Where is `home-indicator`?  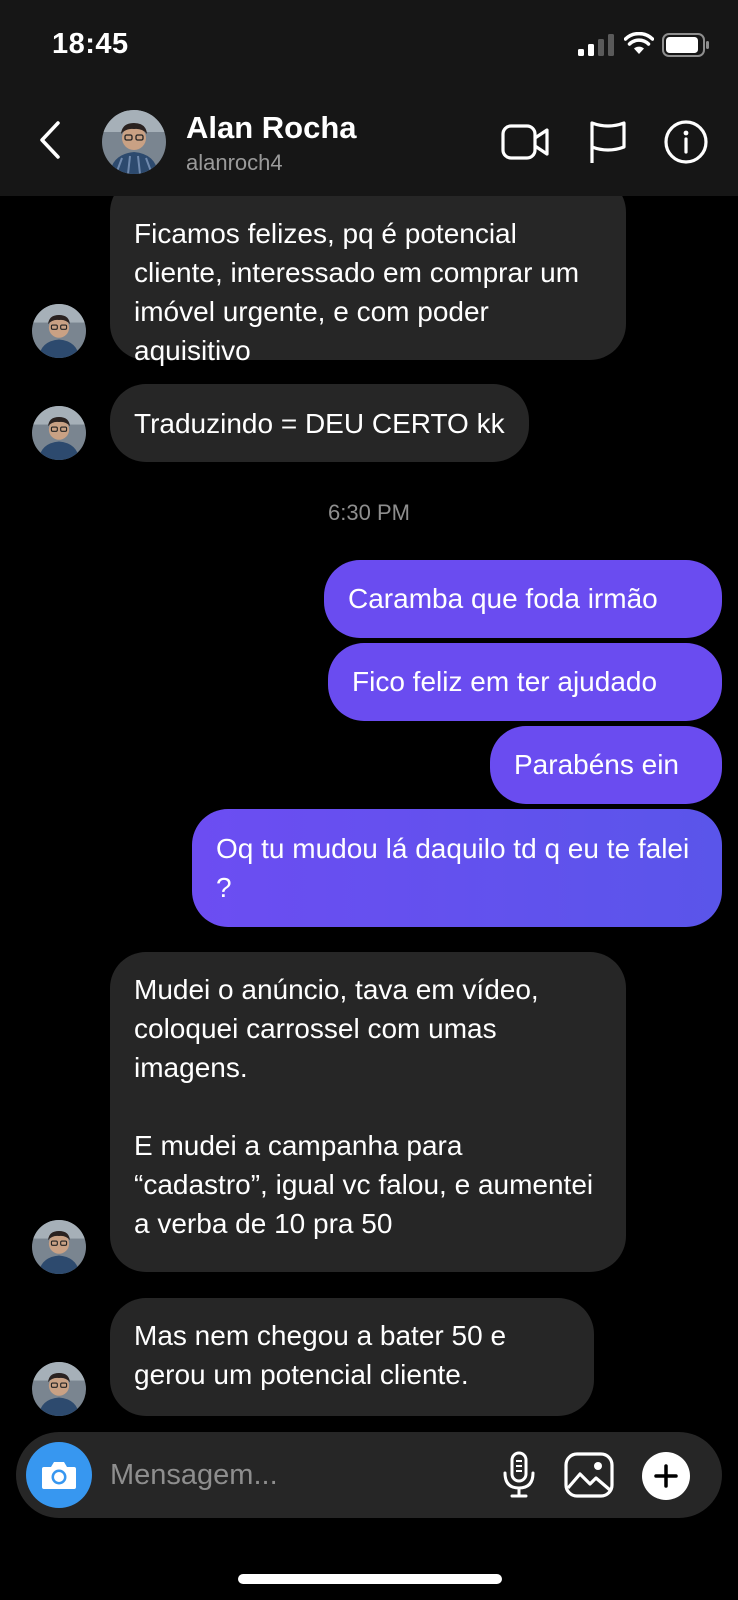
home-indicator is located at coordinates (370, 1579).